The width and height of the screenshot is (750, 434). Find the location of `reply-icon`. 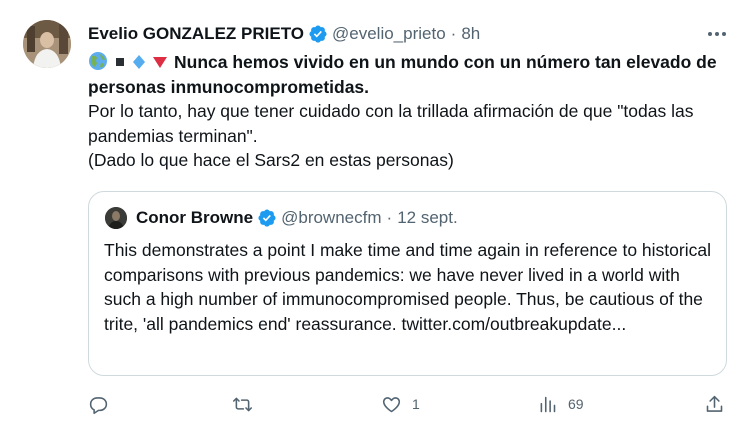

reply-icon is located at coordinates (98, 405).